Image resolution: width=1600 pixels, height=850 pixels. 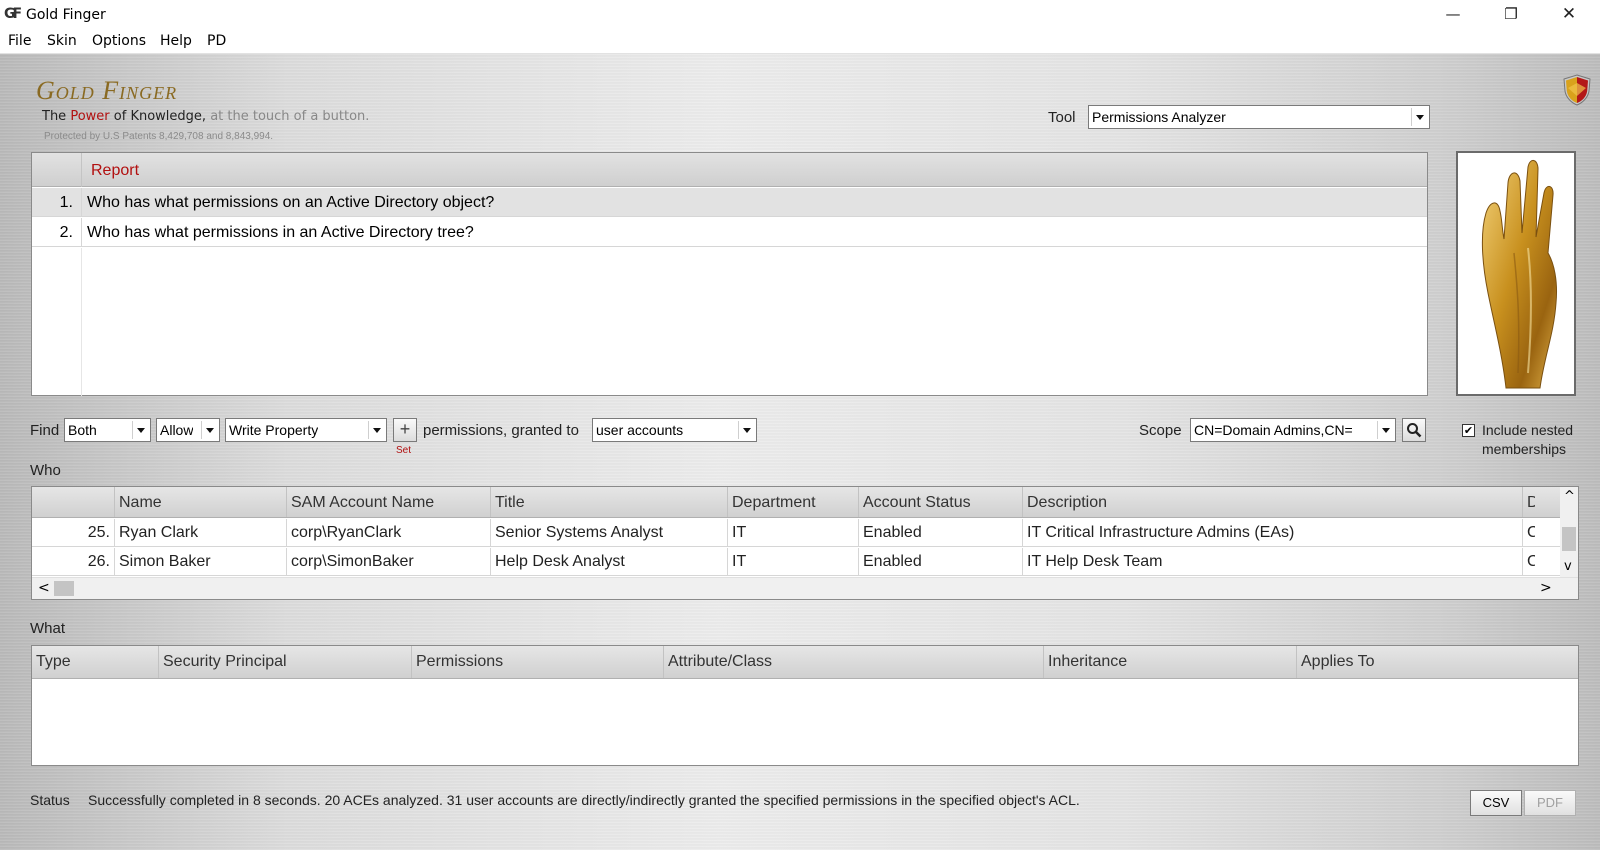 What do you see at coordinates (50, 800) in the screenshot?
I see `status-label: Status` at bounding box center [50, 800].